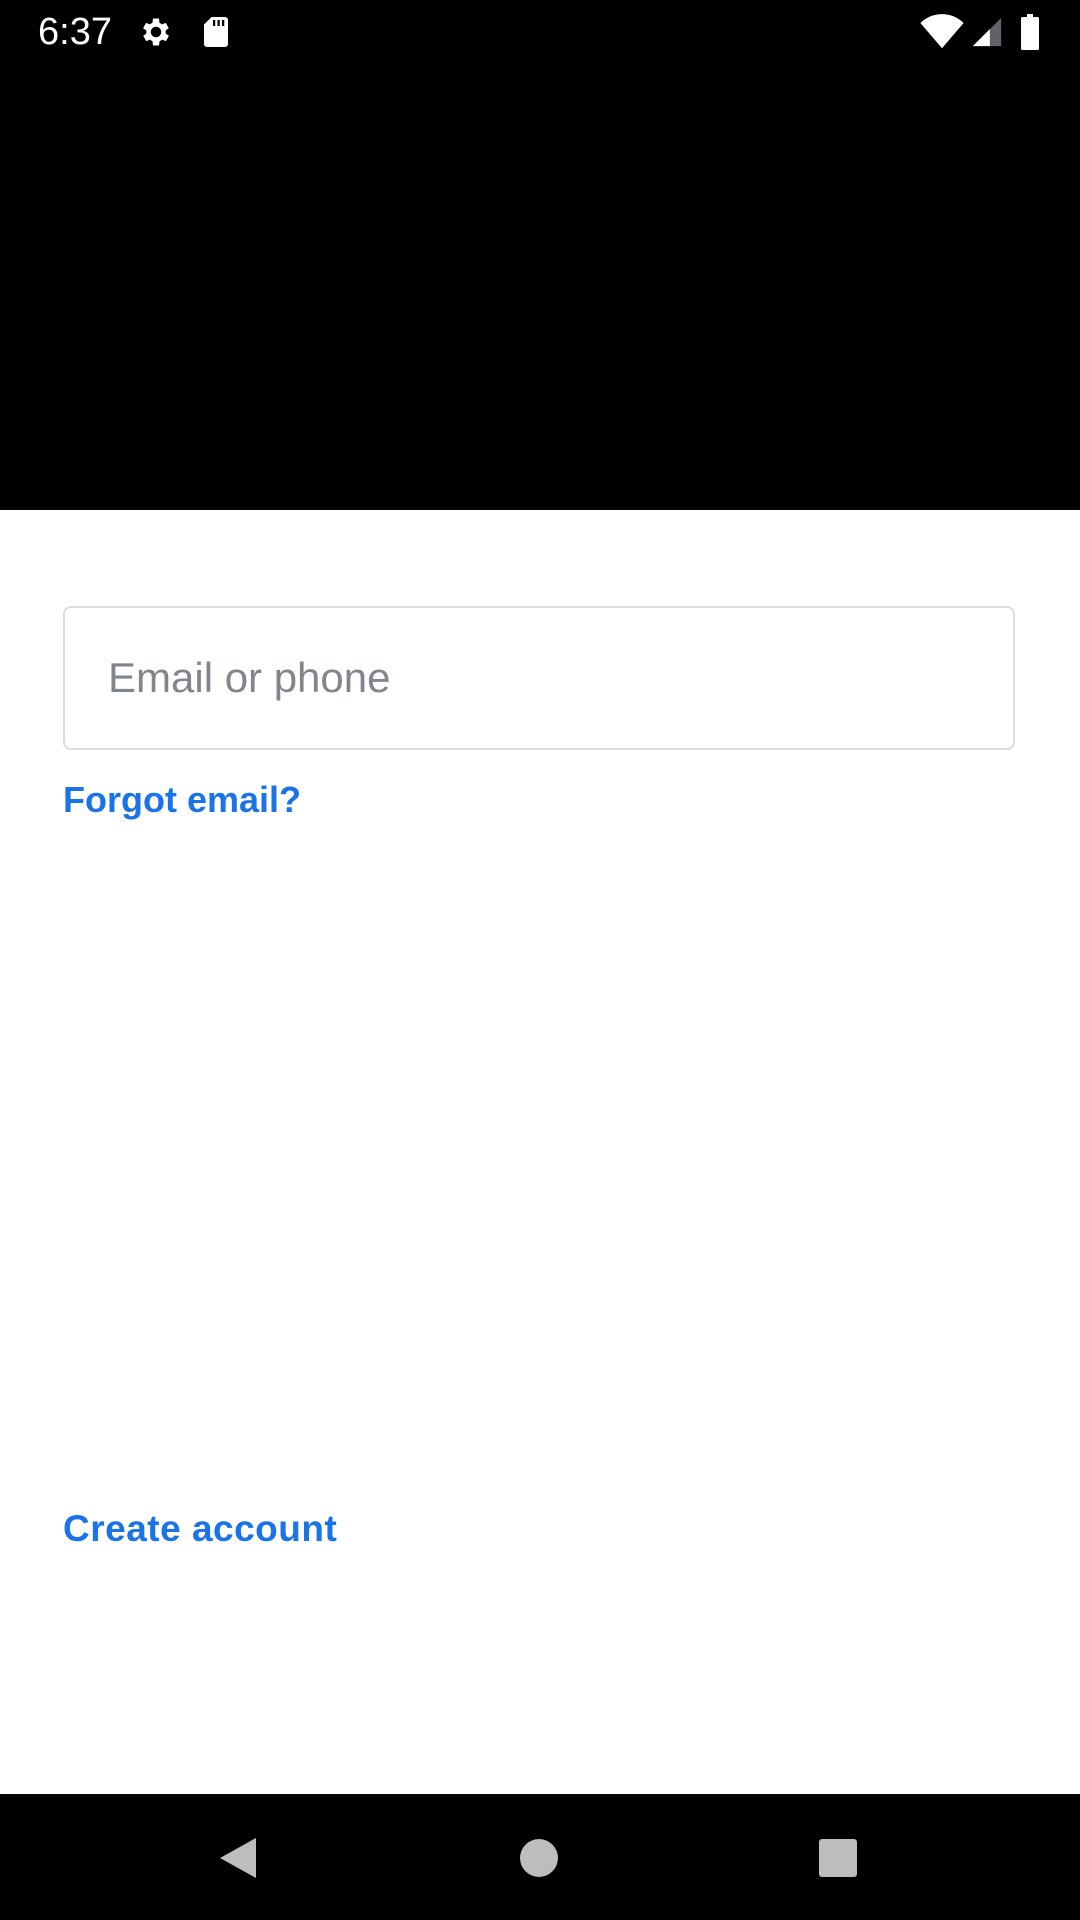 This screenshot has height=1920, width=1080. I want to click on create-account-button: Create account, so click(200, 1529).